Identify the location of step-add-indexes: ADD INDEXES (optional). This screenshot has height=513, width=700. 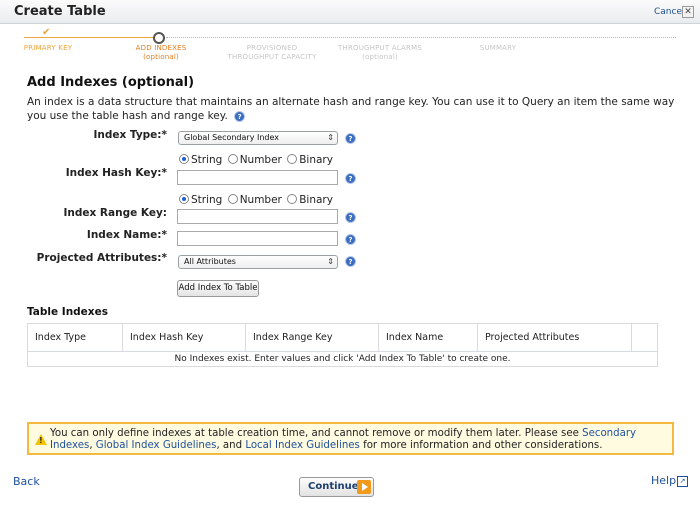
(161, 53).